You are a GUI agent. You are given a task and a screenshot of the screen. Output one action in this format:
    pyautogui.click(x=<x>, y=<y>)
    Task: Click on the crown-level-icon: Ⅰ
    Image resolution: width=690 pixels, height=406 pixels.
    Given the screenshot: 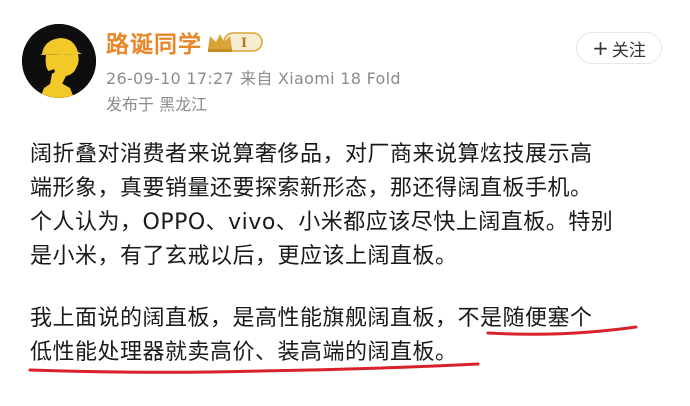 What is the action you would take?
    pyautogui.click(x=235, y=42)
    